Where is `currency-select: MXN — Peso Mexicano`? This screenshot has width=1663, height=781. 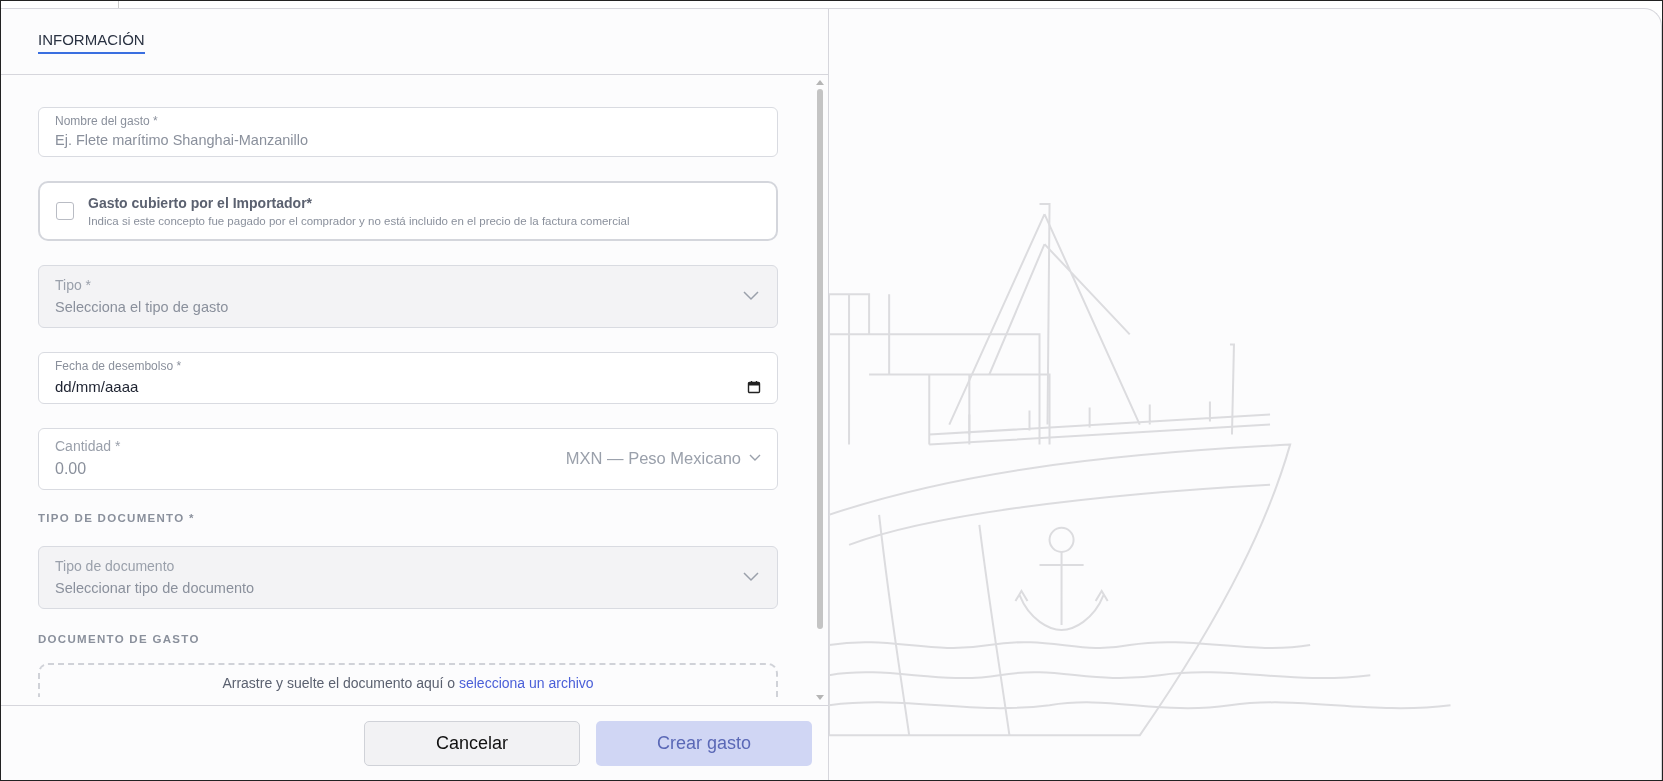 currency-select: MXN — Peso Mexicano is located at coordinates (663, 458).